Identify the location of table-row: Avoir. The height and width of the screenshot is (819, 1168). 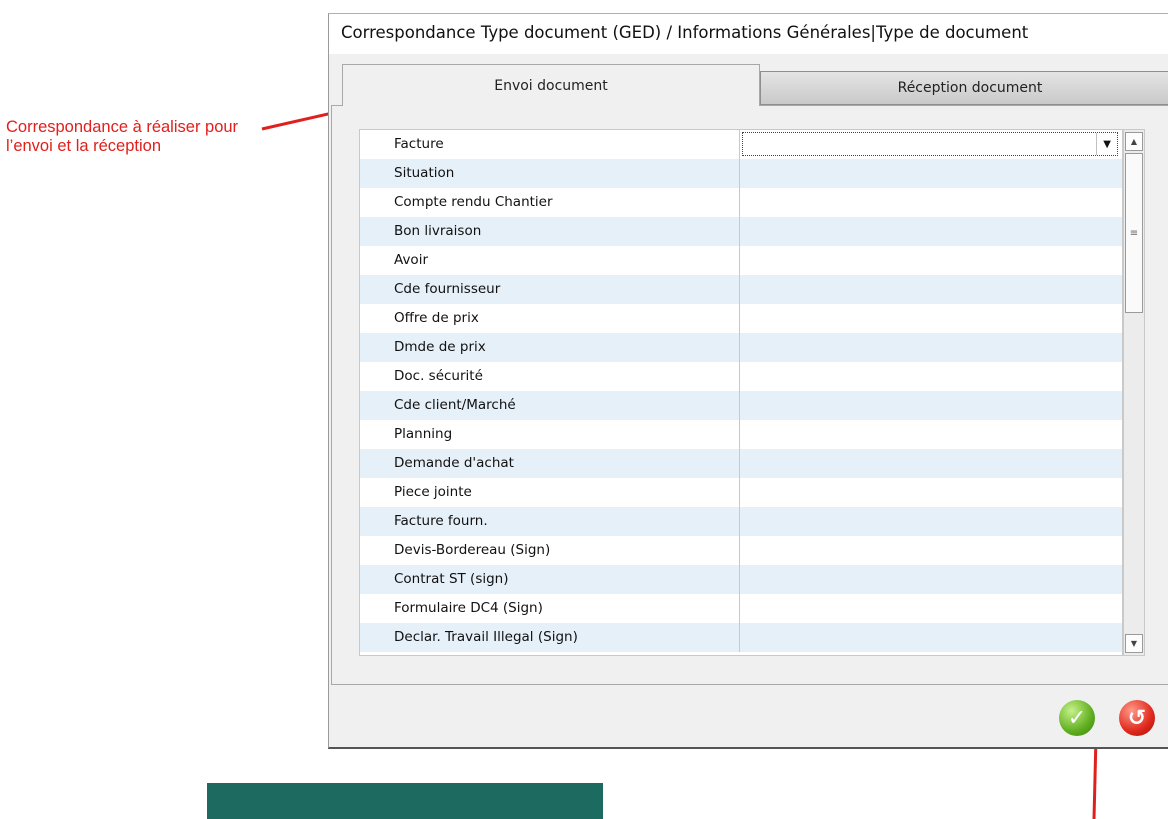
(741, 260).